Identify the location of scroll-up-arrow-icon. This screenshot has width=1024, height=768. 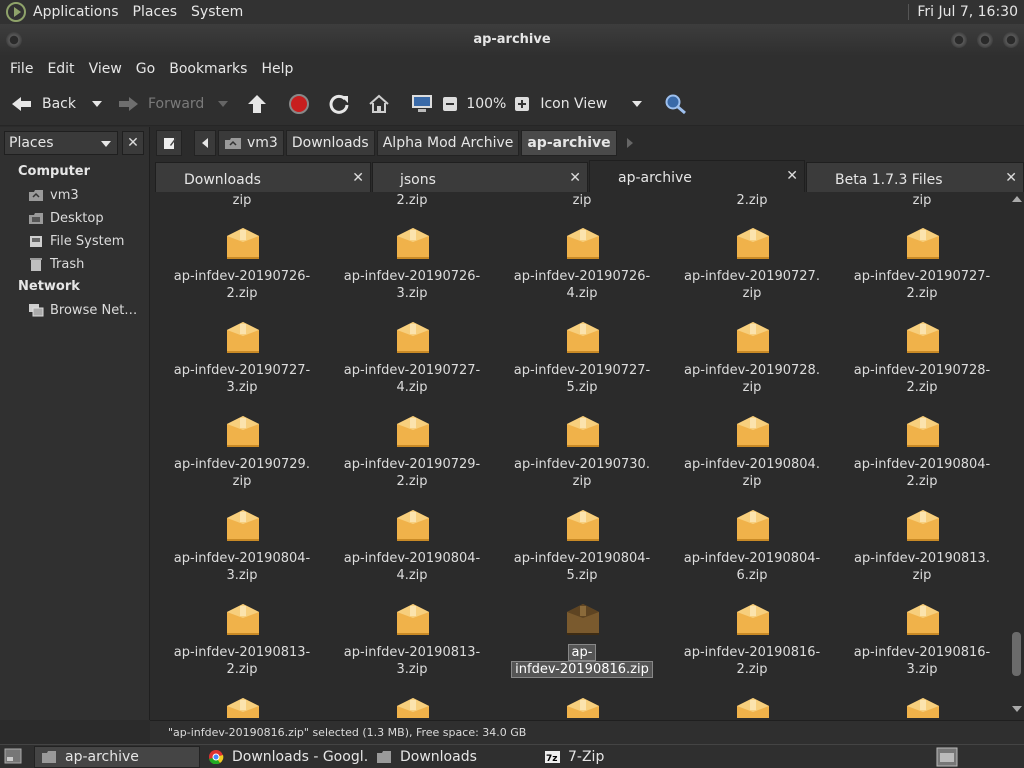
(1017, 199).